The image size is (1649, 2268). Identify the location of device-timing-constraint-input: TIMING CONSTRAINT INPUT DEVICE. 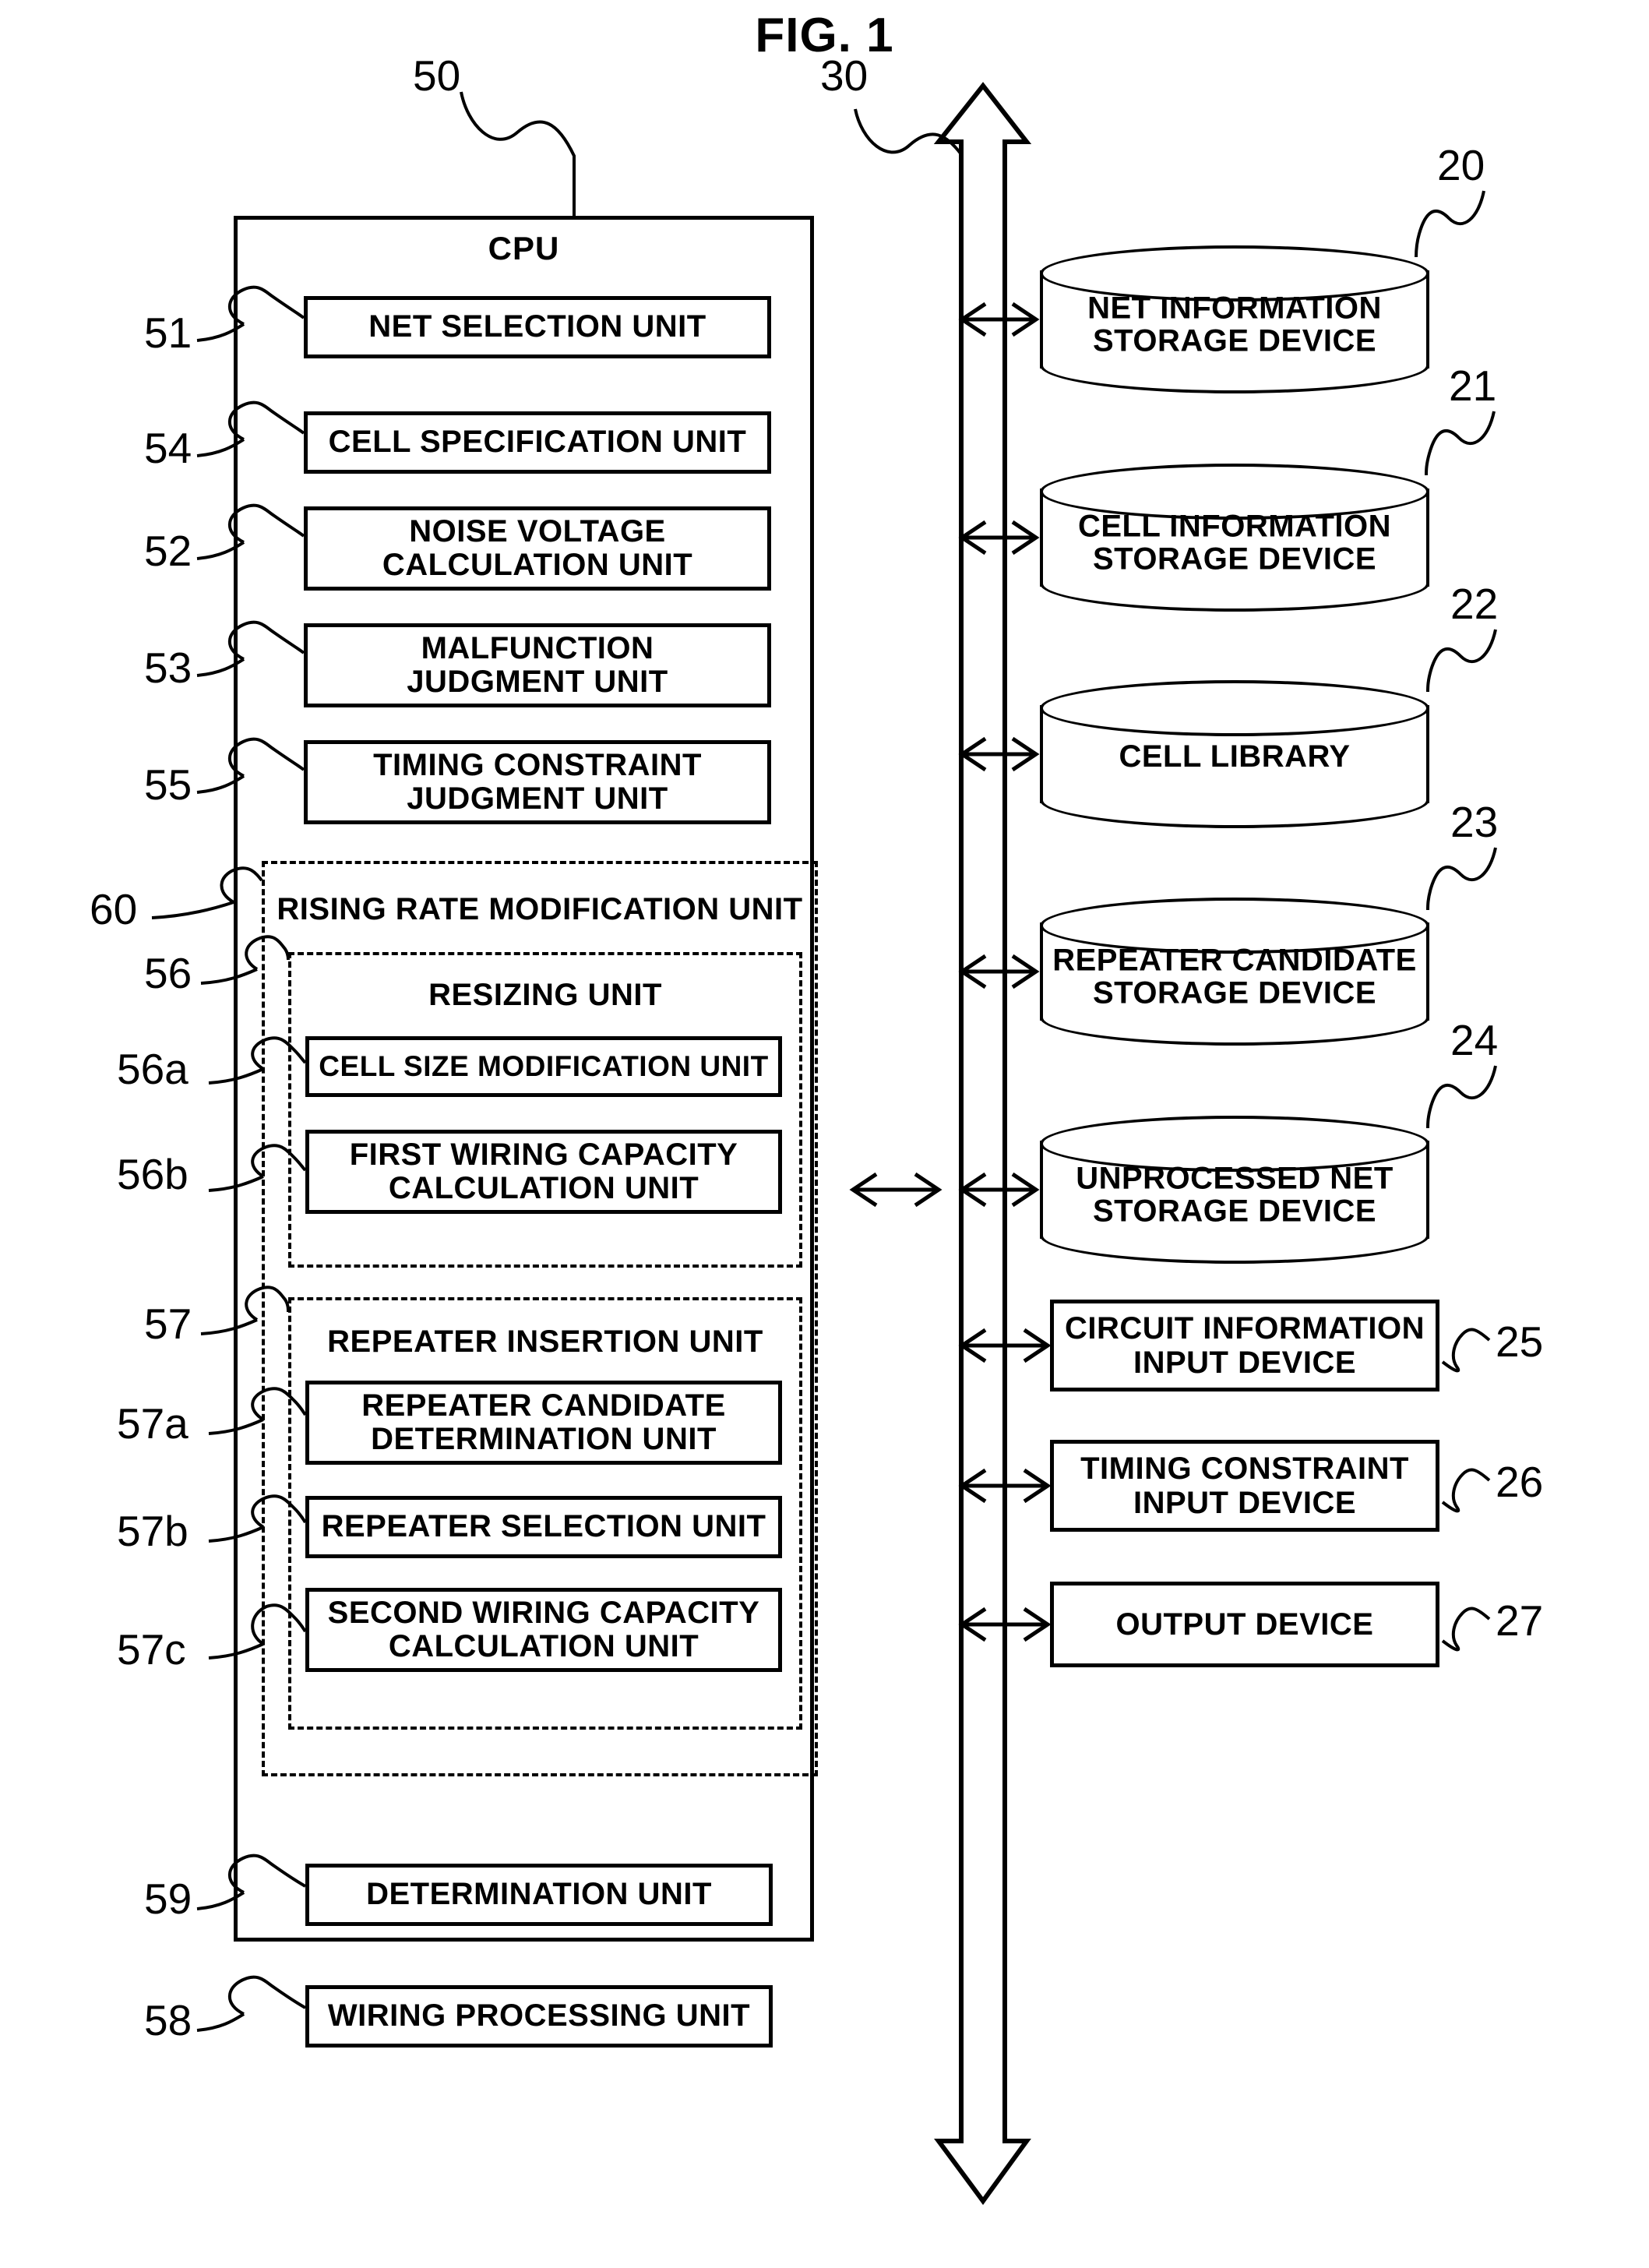
(1244, 1486).